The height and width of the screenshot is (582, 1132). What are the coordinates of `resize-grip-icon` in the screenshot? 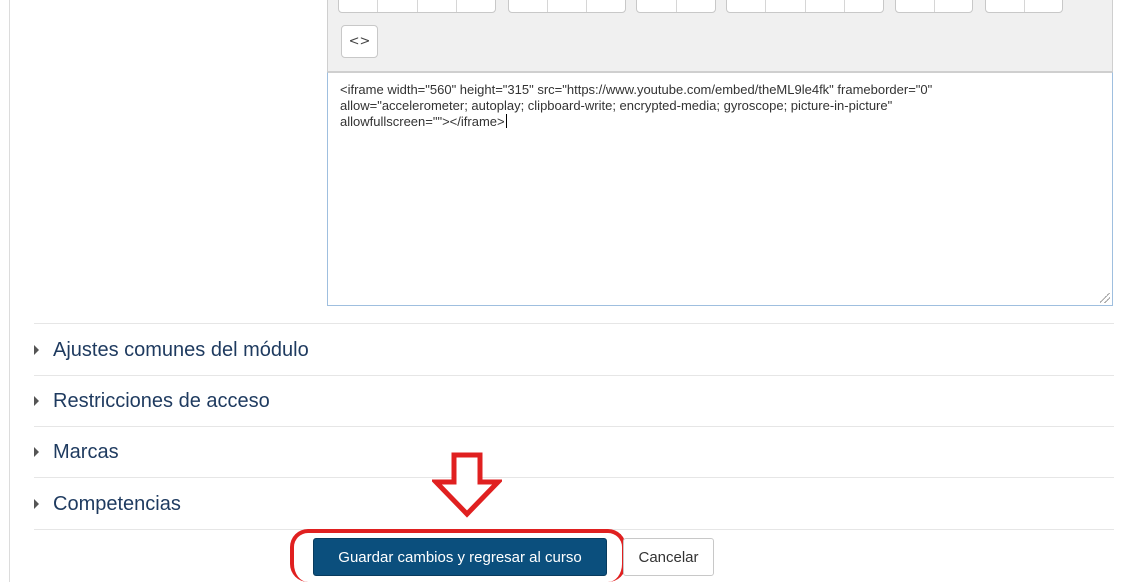 It's located at (1105, 298).